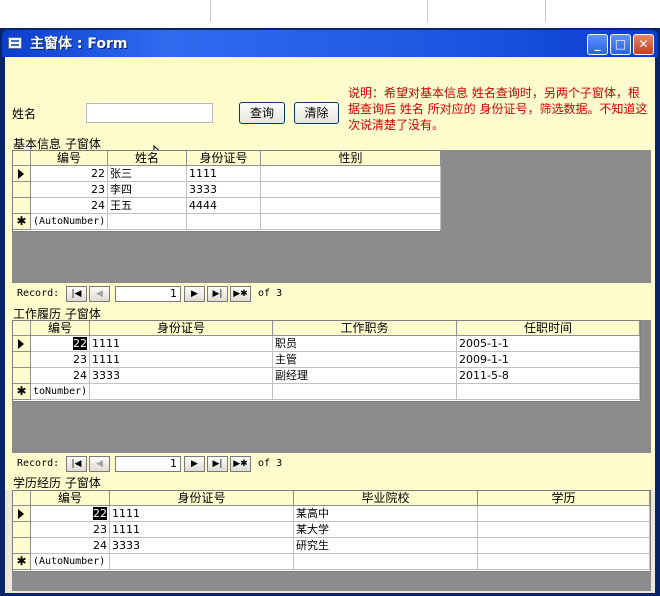 This screenshot has width=660, height=596. What do you see at coordinates (365, 360) in the screenshot?
I see `cell-position: 主管` at bounding box center [365, 360].